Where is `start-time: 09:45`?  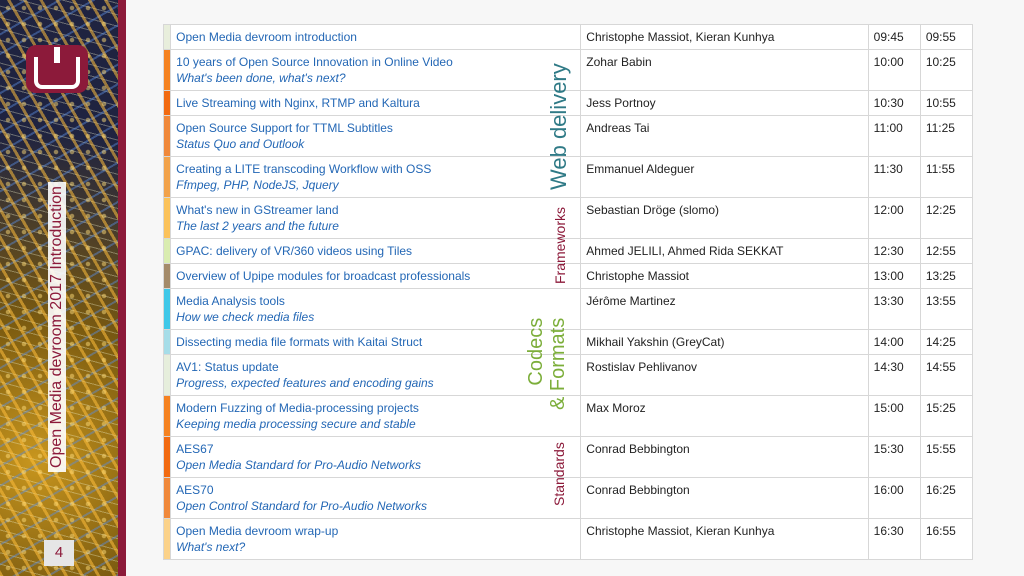 start-time: 09:45 is located at coordinates (894, 37).